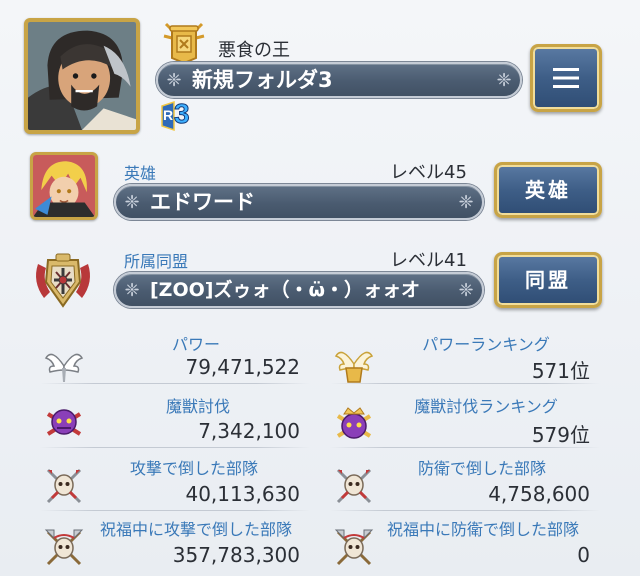 The width and height of the screenshot is (640, 576). What do you see at coordinates (202, 202) in the screenshot?
I see `hero-name: エドワード` at bounding box center [202, 202].